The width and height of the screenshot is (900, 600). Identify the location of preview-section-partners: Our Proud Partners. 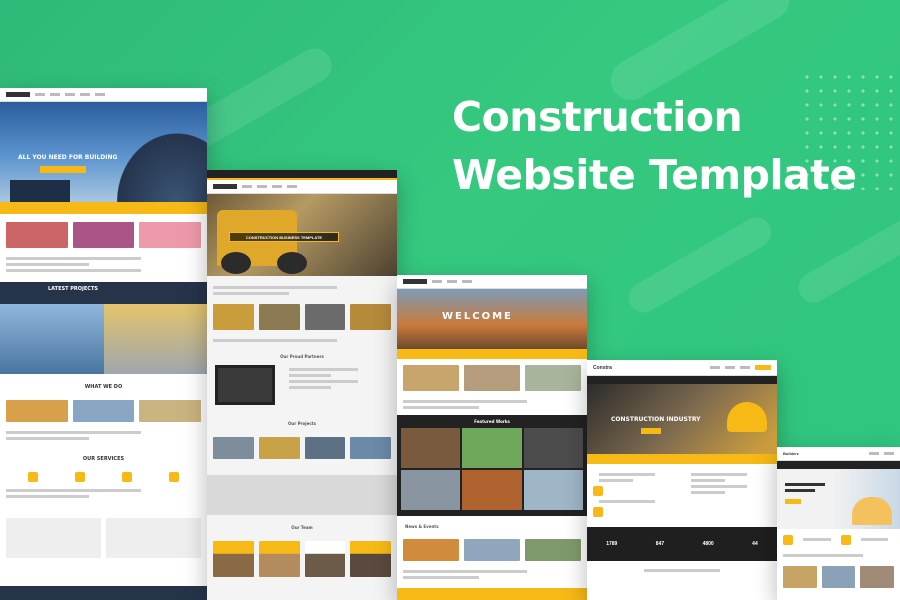
(302, 356).